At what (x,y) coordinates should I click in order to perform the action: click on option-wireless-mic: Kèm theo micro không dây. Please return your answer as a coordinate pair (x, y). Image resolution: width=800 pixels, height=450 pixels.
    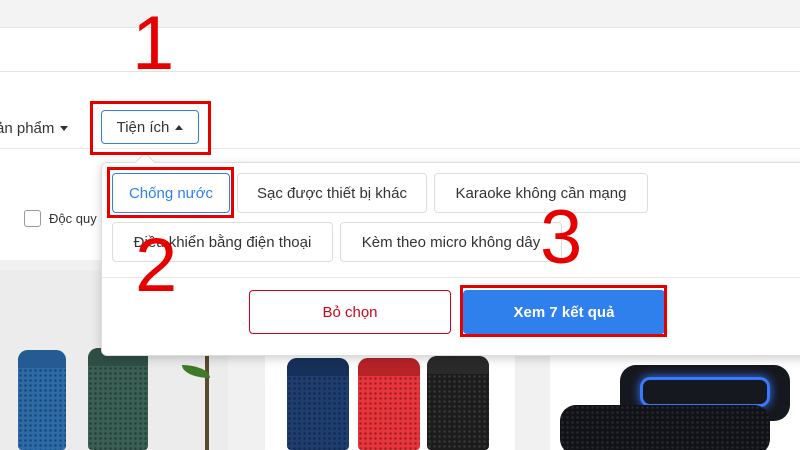
    Looking at the image, I should click on (451, 242).